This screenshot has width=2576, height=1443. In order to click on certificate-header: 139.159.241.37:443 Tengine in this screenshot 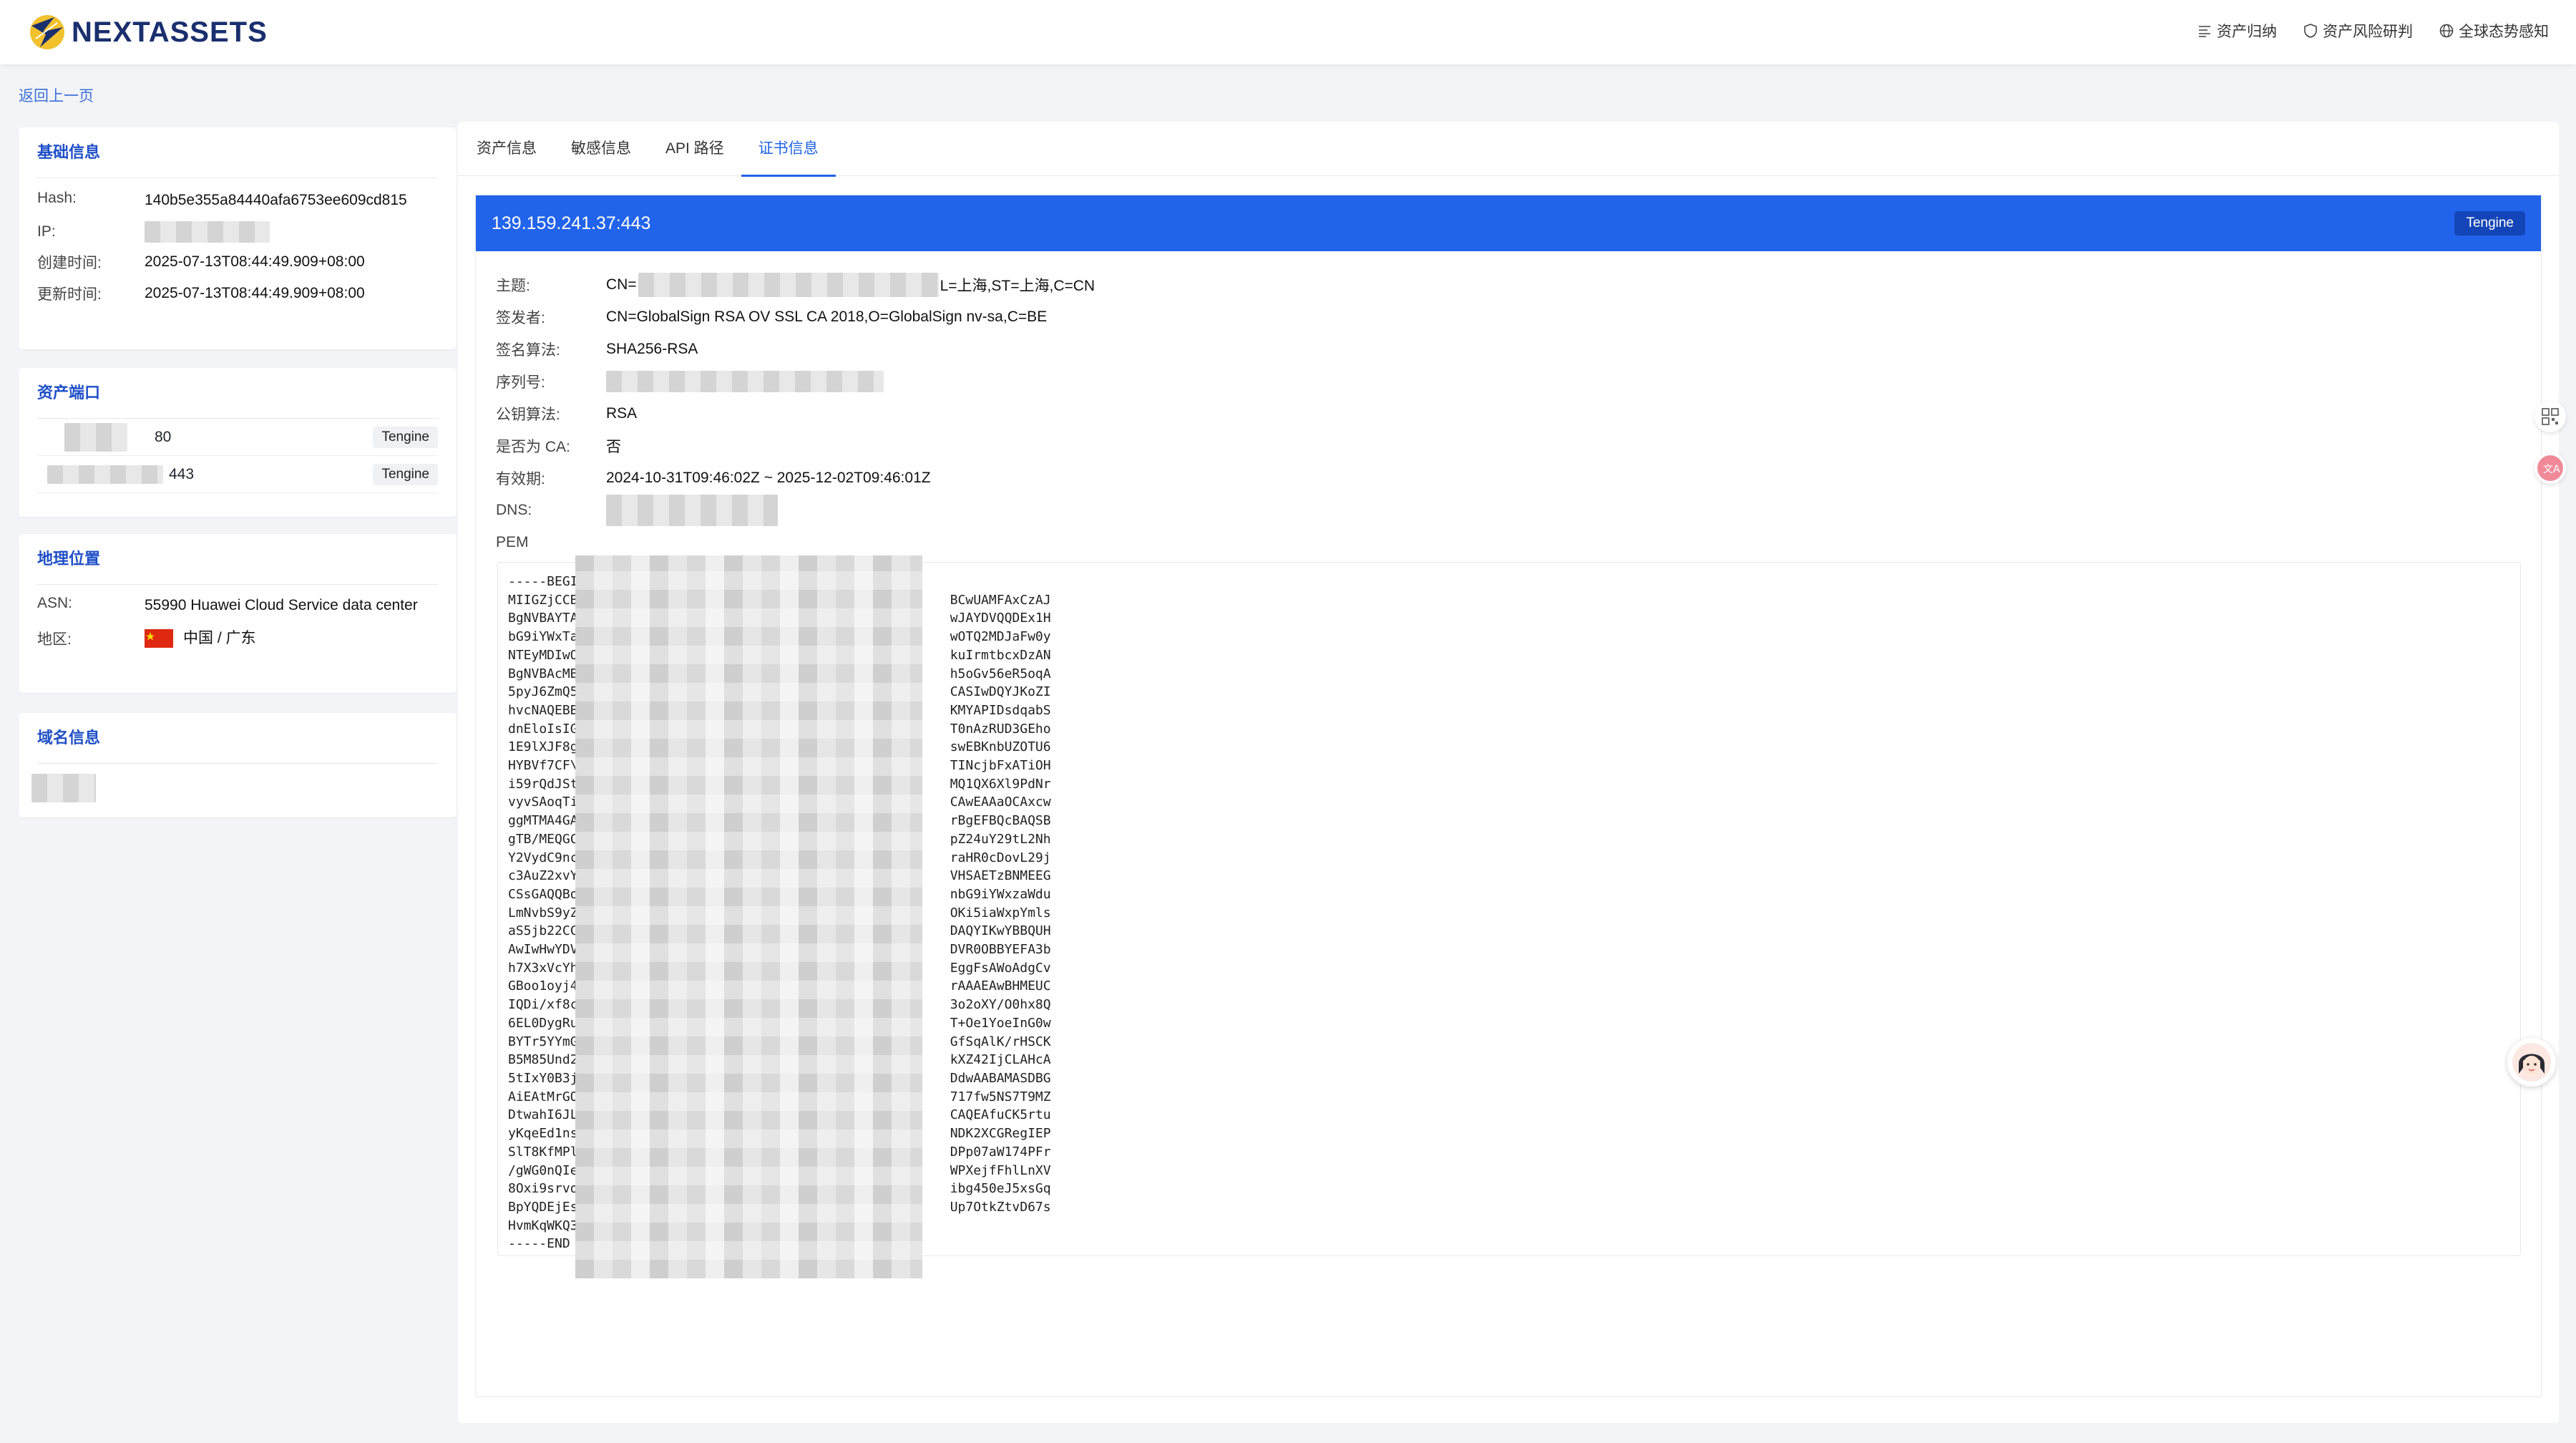, I will do `click(1508, 223)`.